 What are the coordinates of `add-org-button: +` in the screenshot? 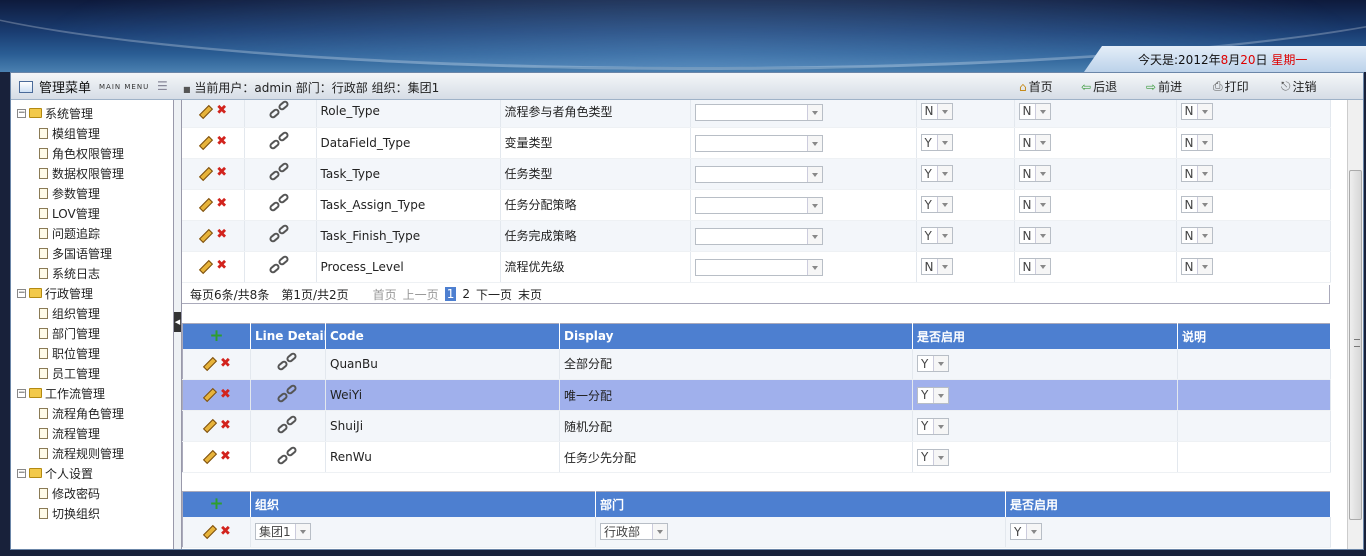 It's located at (216, 504).